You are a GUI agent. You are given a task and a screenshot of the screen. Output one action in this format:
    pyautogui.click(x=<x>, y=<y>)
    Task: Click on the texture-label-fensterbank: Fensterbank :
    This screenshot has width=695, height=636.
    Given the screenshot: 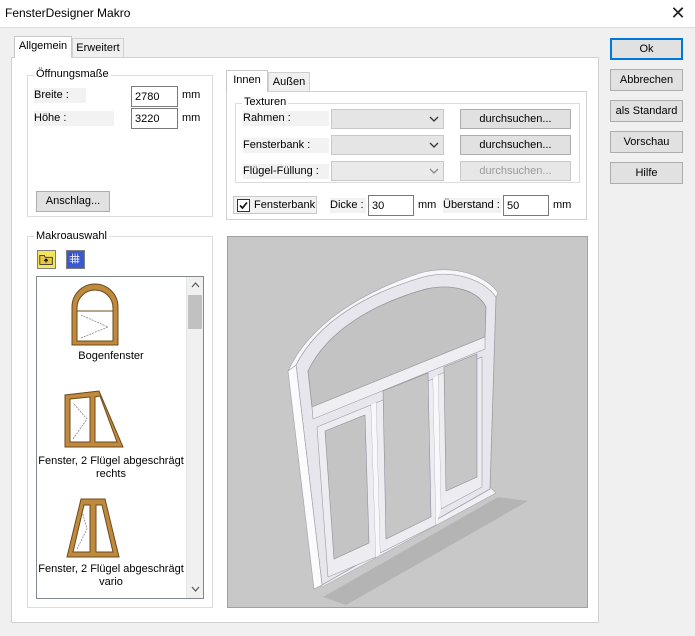 What is the action you would take?
    pyautogui.click(x=286, y=145)
    